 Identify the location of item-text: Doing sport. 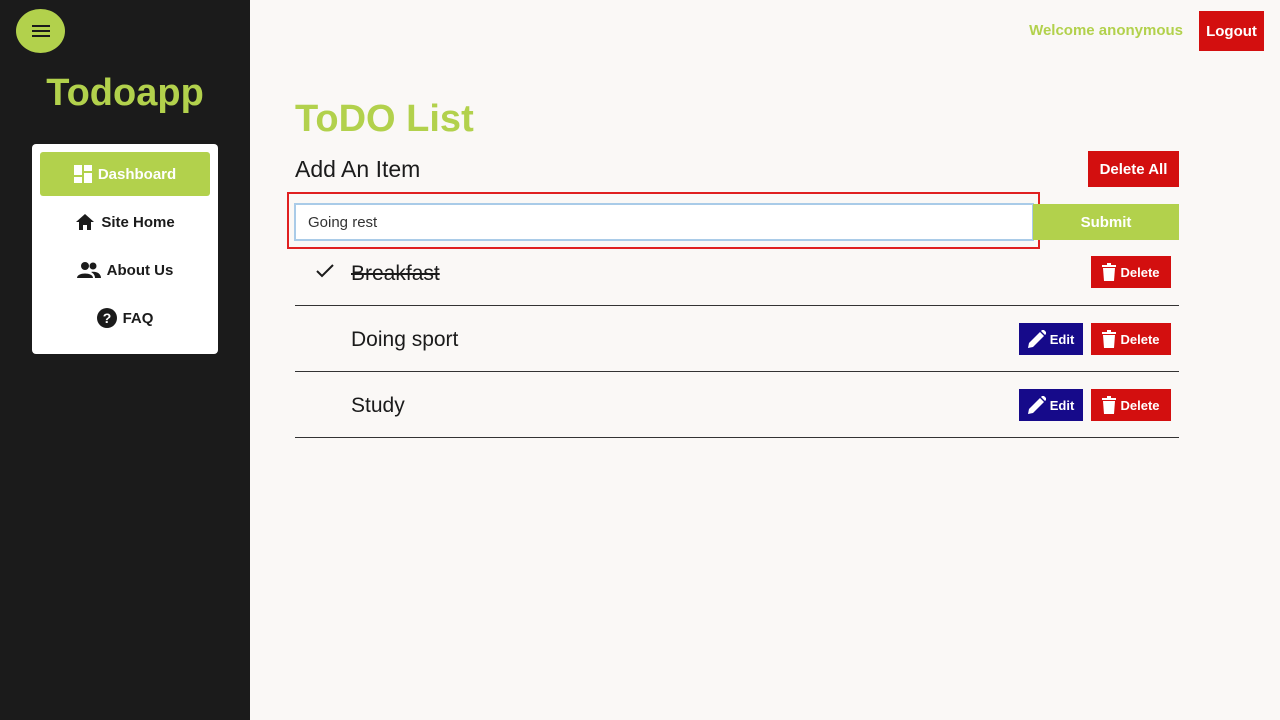
(404, 340).